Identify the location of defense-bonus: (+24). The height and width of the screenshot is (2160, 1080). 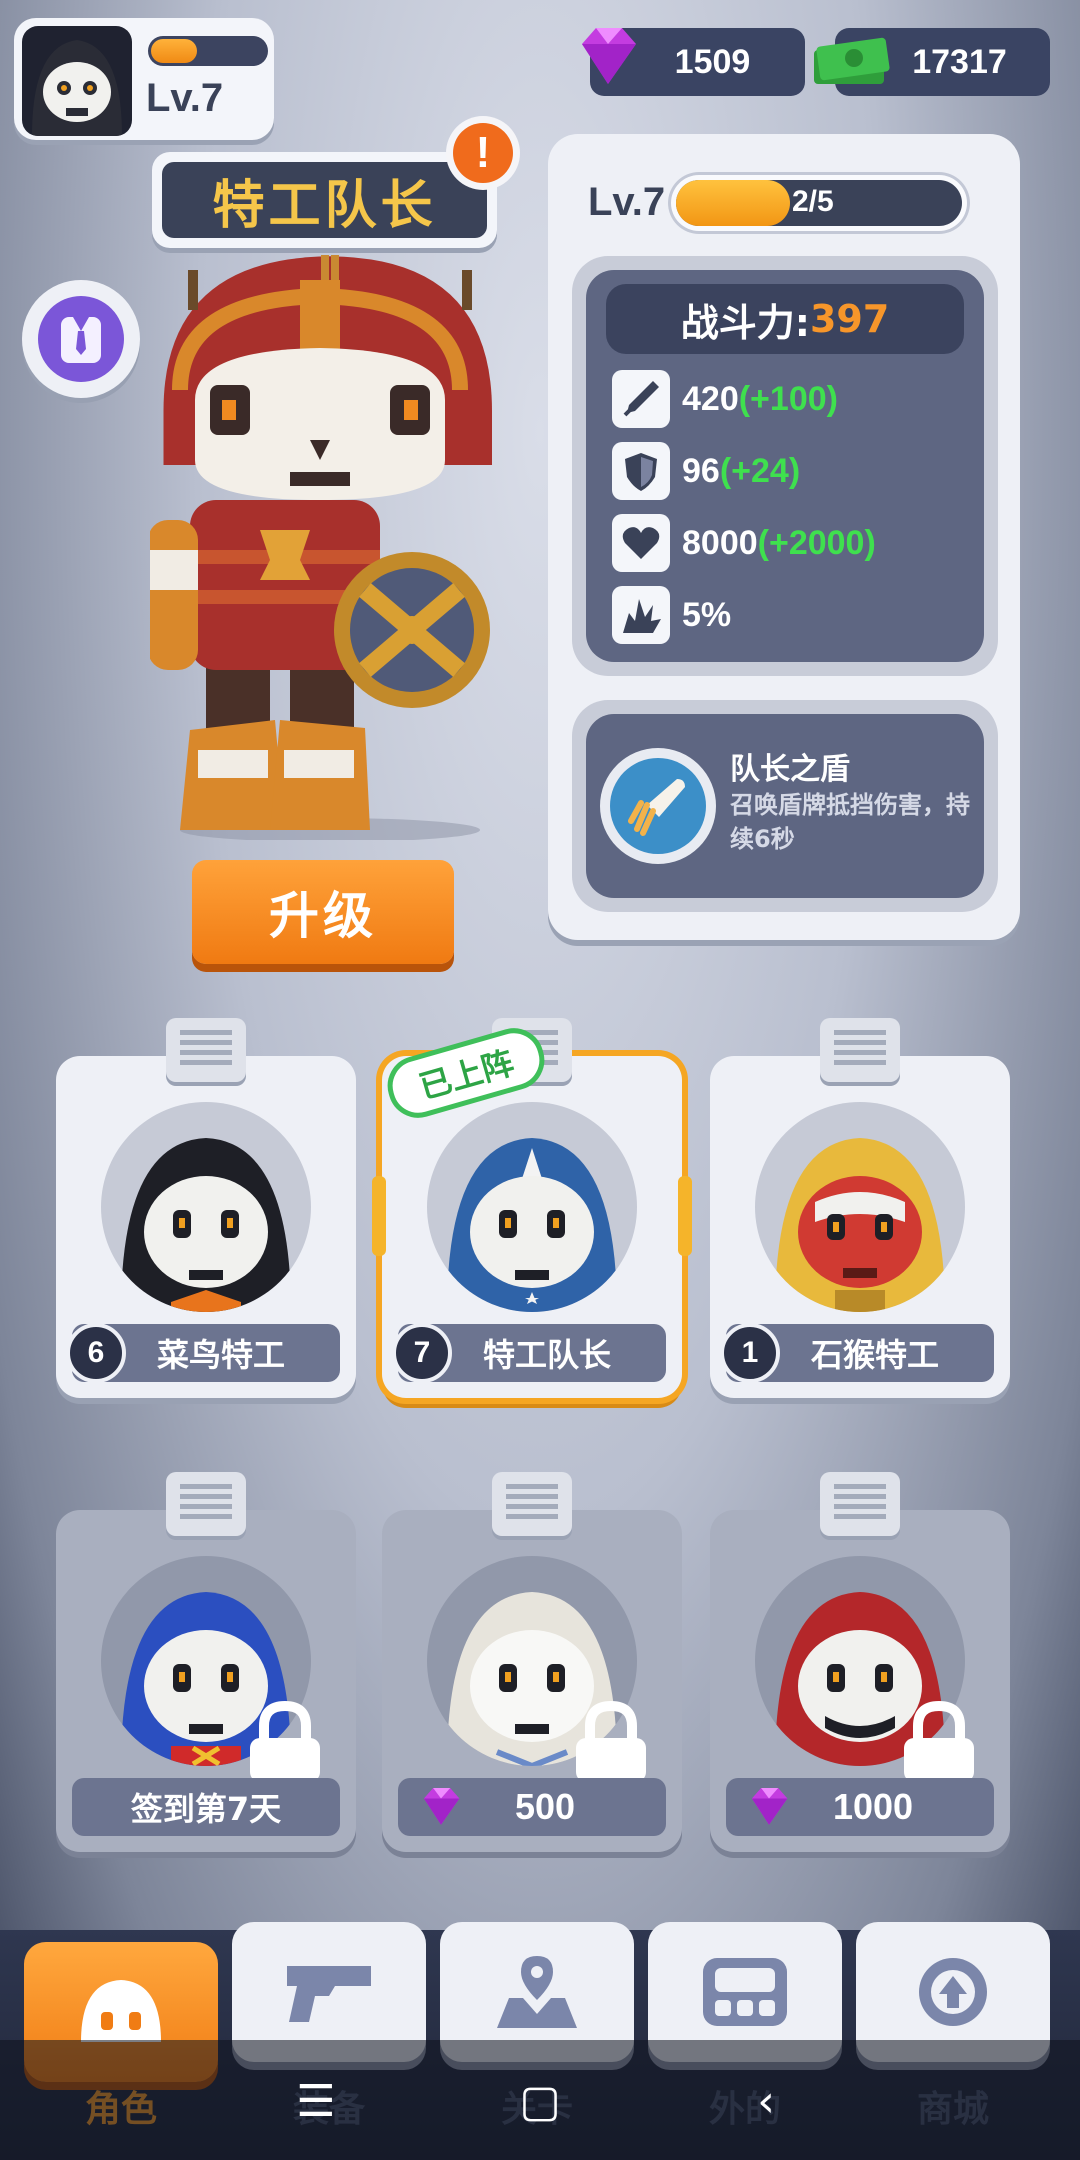
(760, 470).